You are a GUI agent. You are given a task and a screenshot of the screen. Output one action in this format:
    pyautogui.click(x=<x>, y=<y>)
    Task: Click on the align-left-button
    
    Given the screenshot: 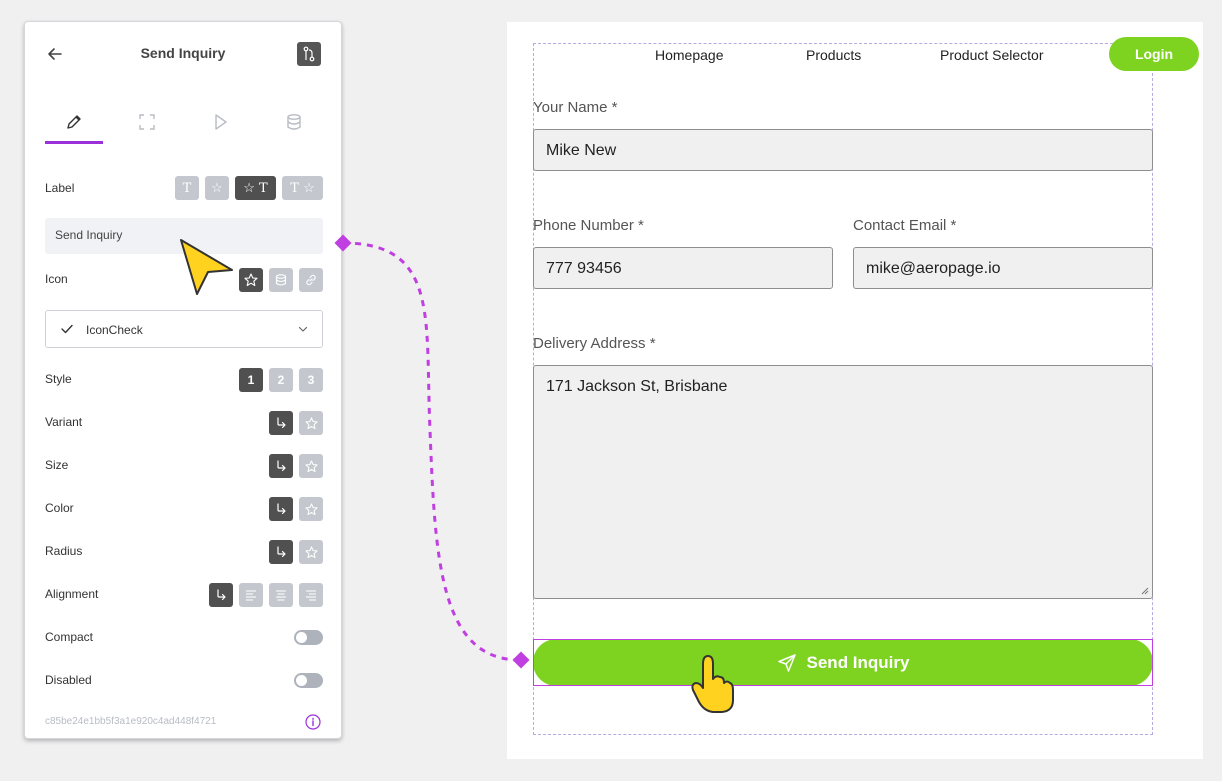 What is the action you would take?
    pyautogui.click(x=251, y=595)
    